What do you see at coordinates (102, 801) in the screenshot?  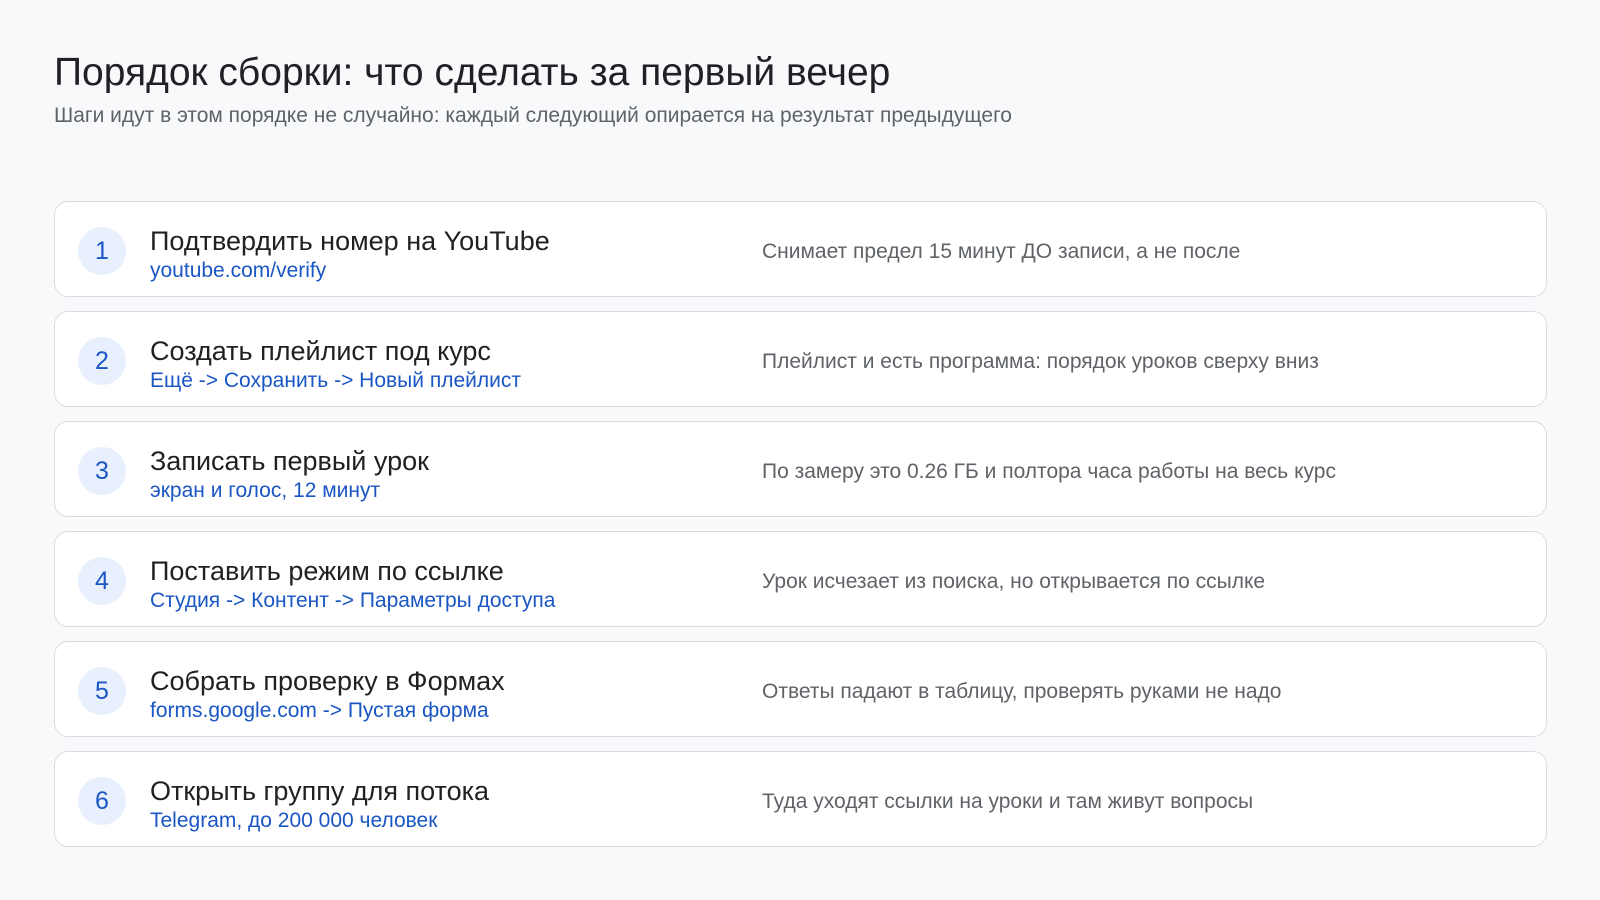 I see `step-number-badge: 6` at bounding box center [102, 801].